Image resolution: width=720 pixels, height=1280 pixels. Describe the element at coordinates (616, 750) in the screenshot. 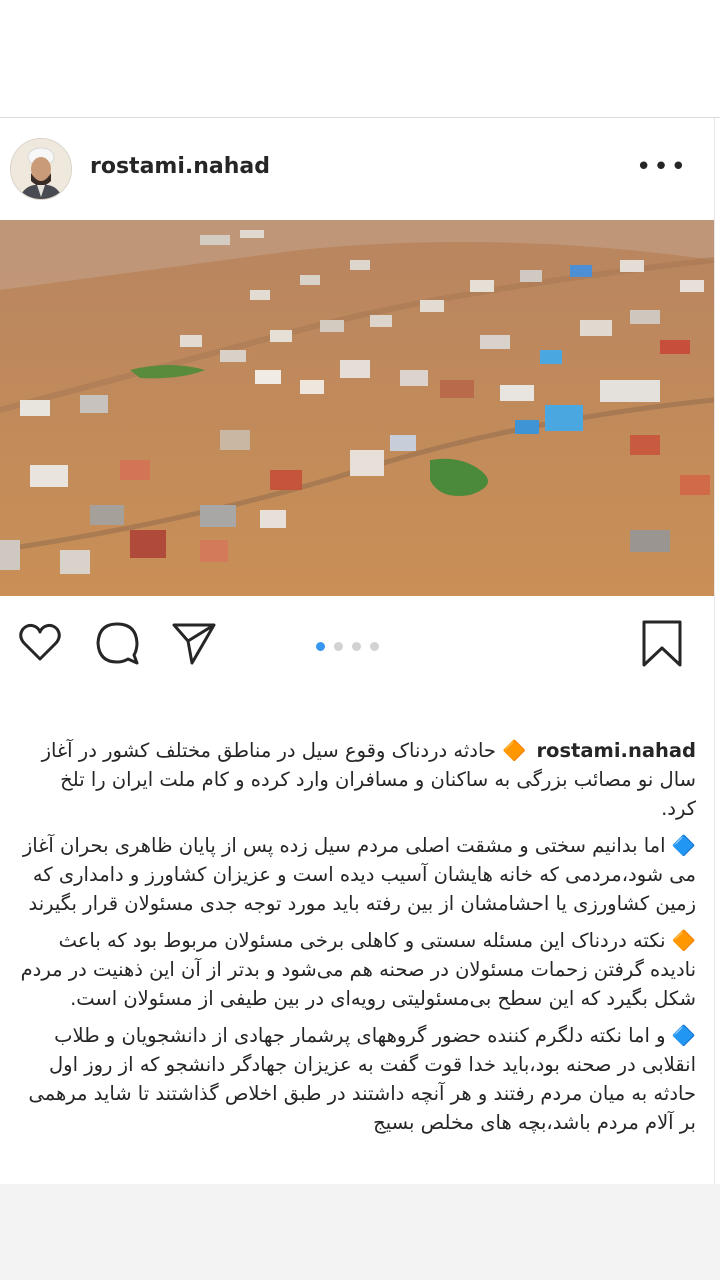

I see `caption-username: rostami.nahad` at that location.